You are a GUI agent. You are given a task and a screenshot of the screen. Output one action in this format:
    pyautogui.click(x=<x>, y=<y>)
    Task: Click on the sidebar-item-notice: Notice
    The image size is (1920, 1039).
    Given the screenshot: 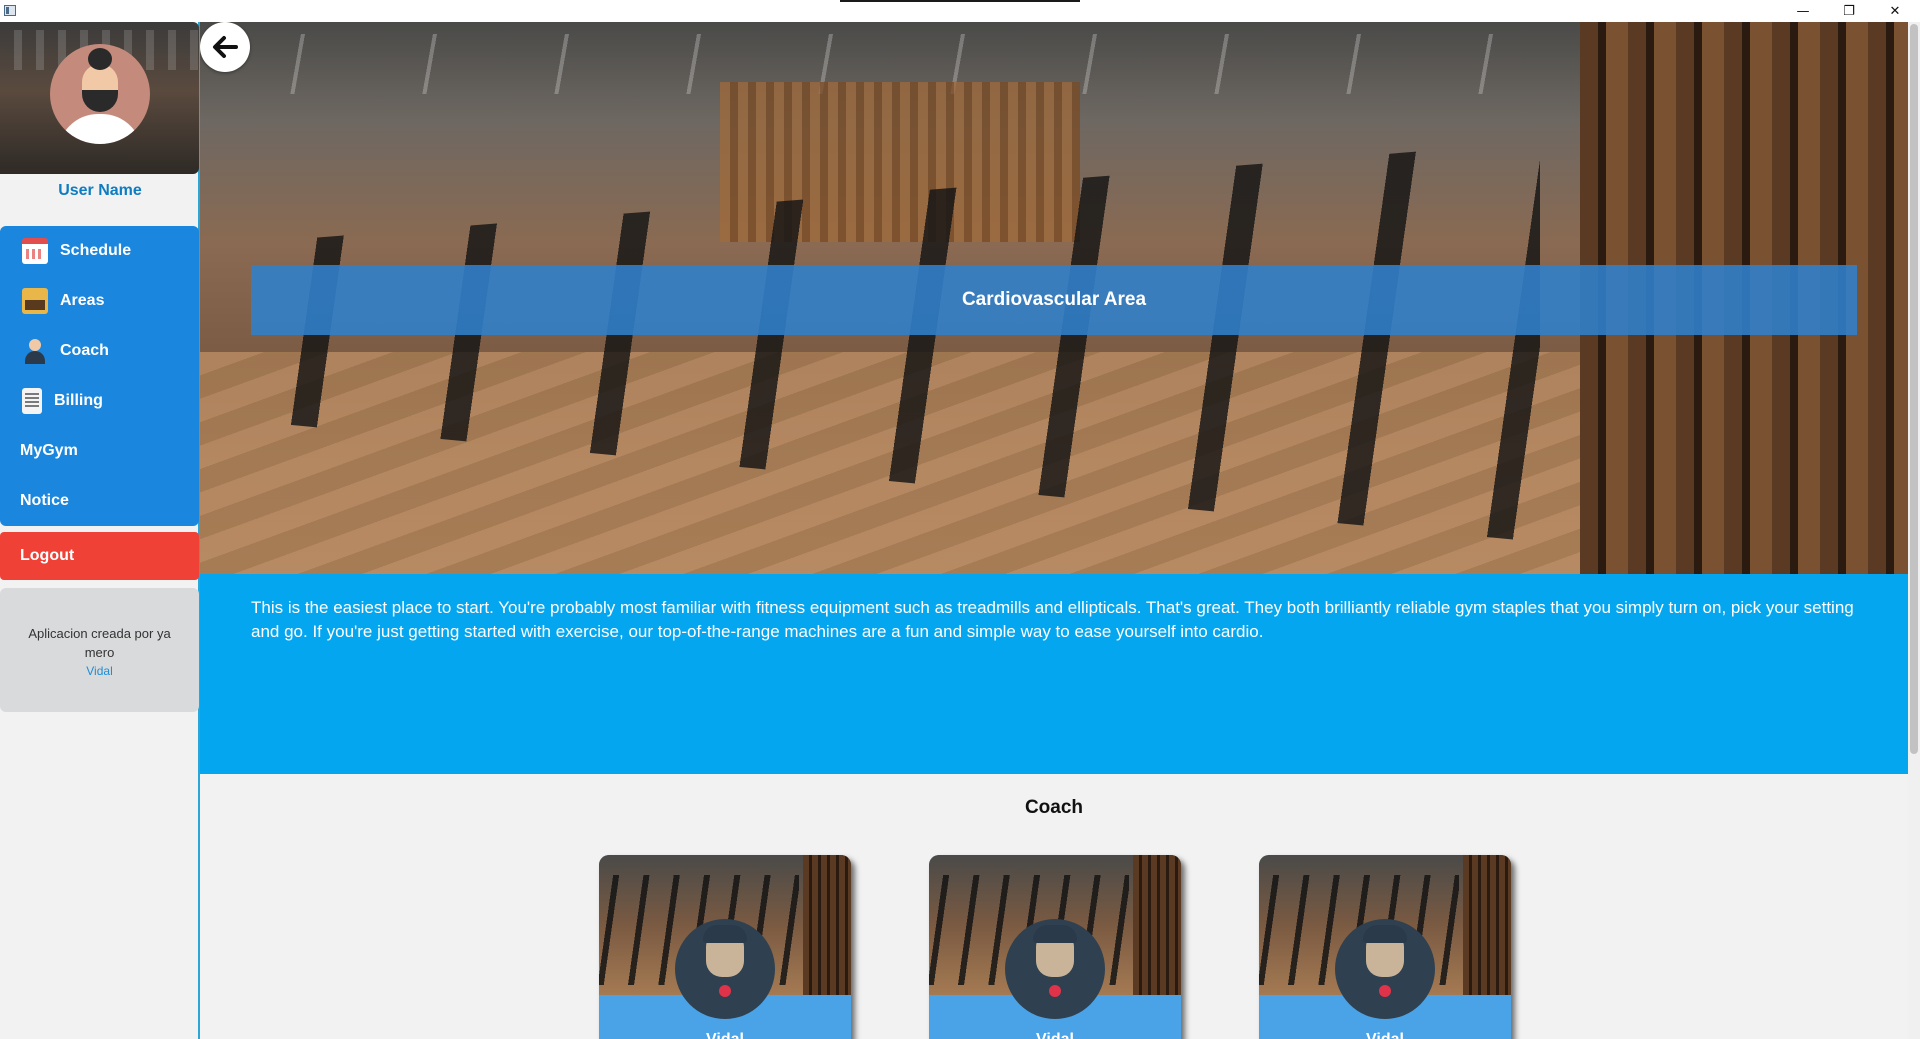 What is the action you would take?
    pyautogui.click(x=99, y=501)
    